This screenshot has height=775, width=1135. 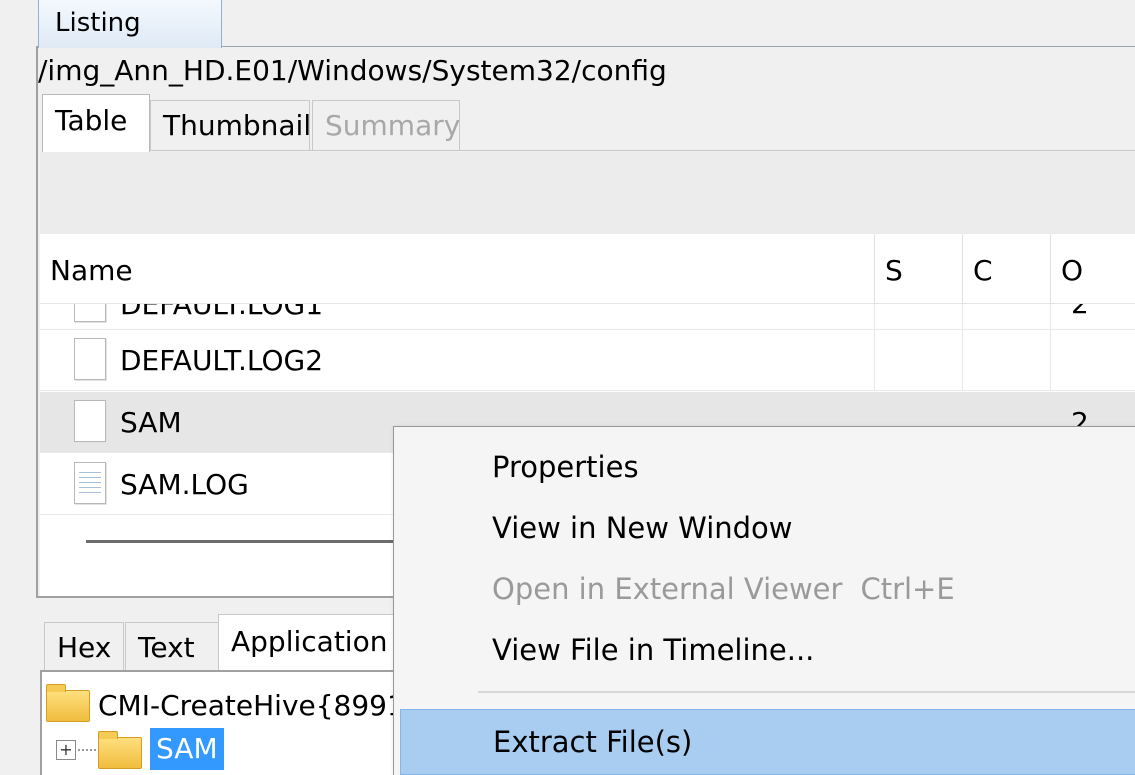 I want to click on file-name: SAM.LOG, so click(x=184, y=484).